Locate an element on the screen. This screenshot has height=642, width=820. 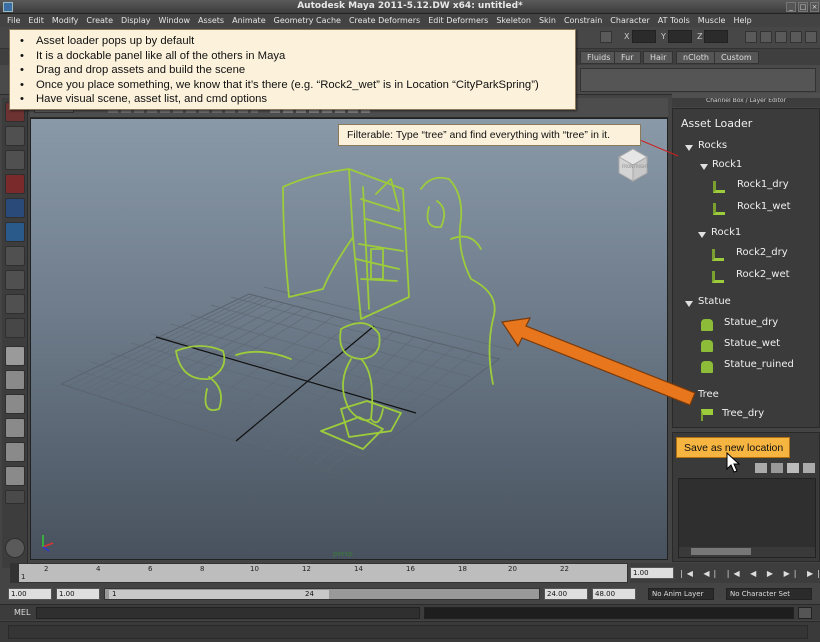
menu-display: Display is located at coordinates (136, 20).